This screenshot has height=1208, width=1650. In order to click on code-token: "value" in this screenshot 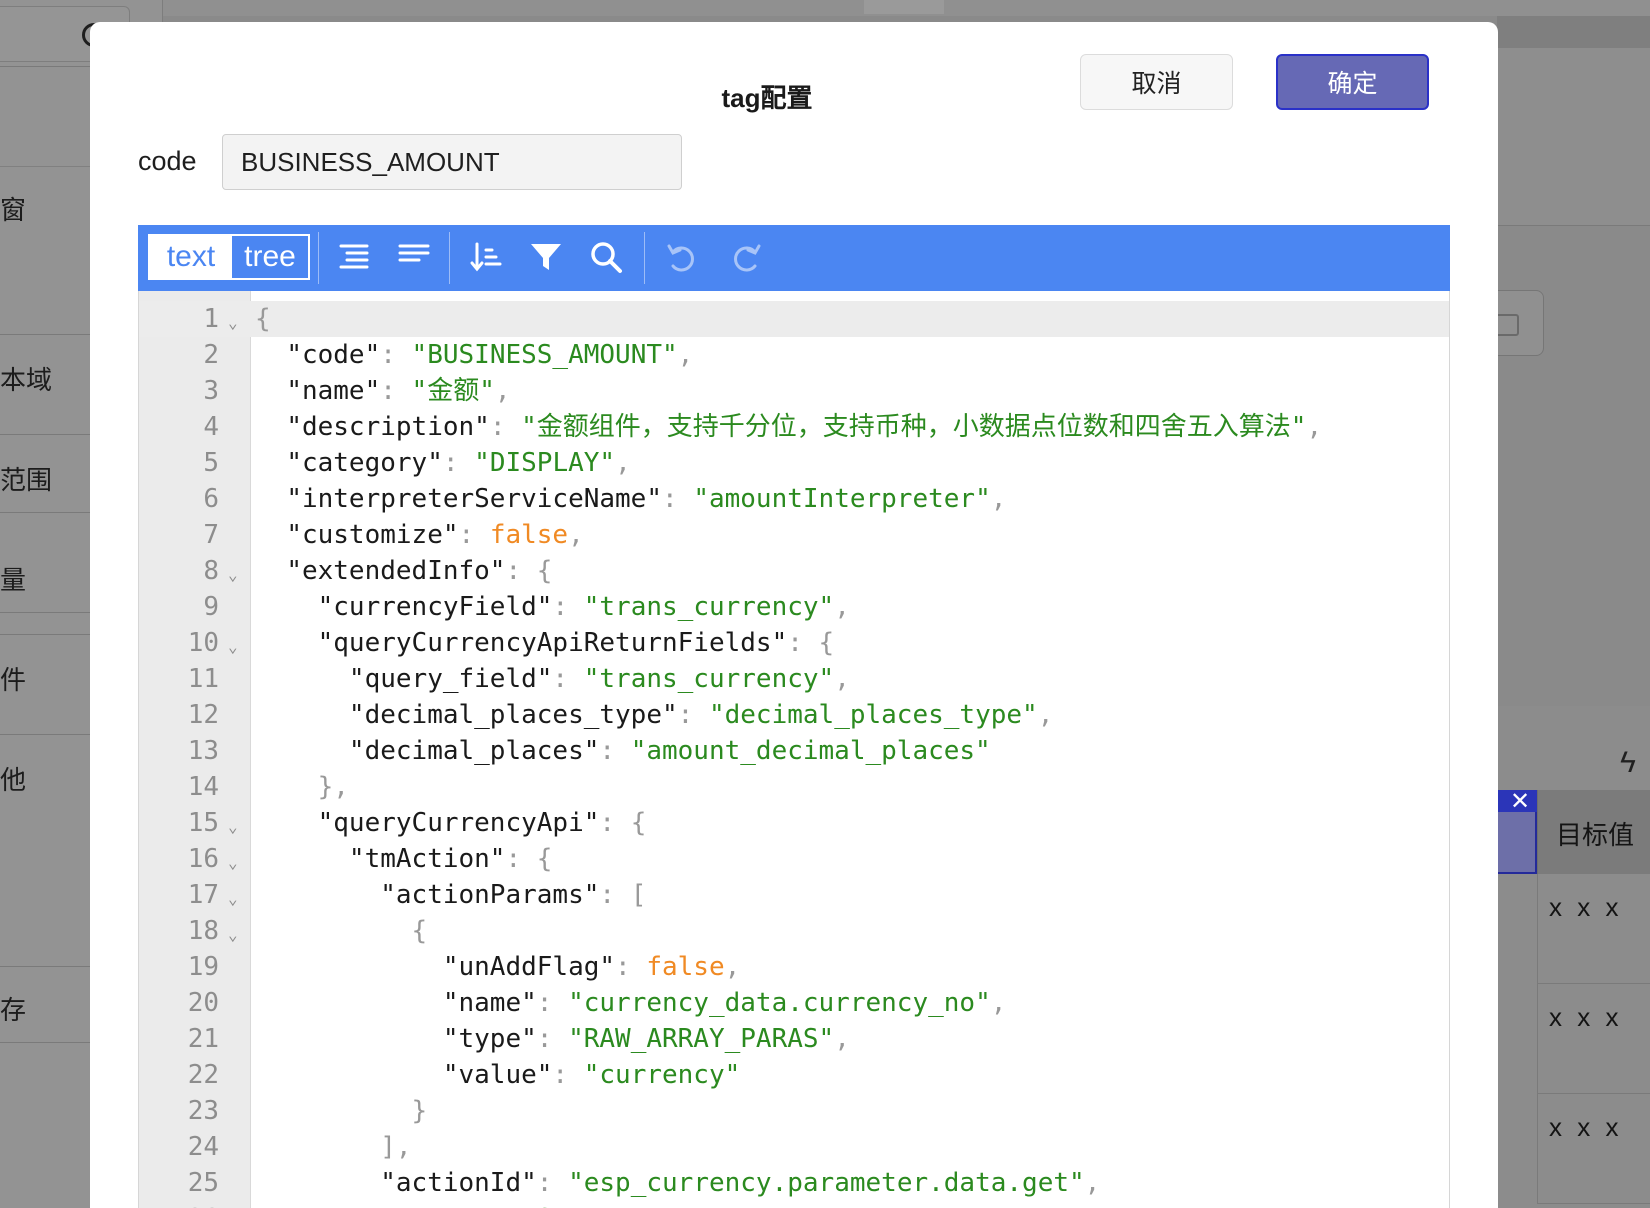, I will do `click(497, 1075)`.